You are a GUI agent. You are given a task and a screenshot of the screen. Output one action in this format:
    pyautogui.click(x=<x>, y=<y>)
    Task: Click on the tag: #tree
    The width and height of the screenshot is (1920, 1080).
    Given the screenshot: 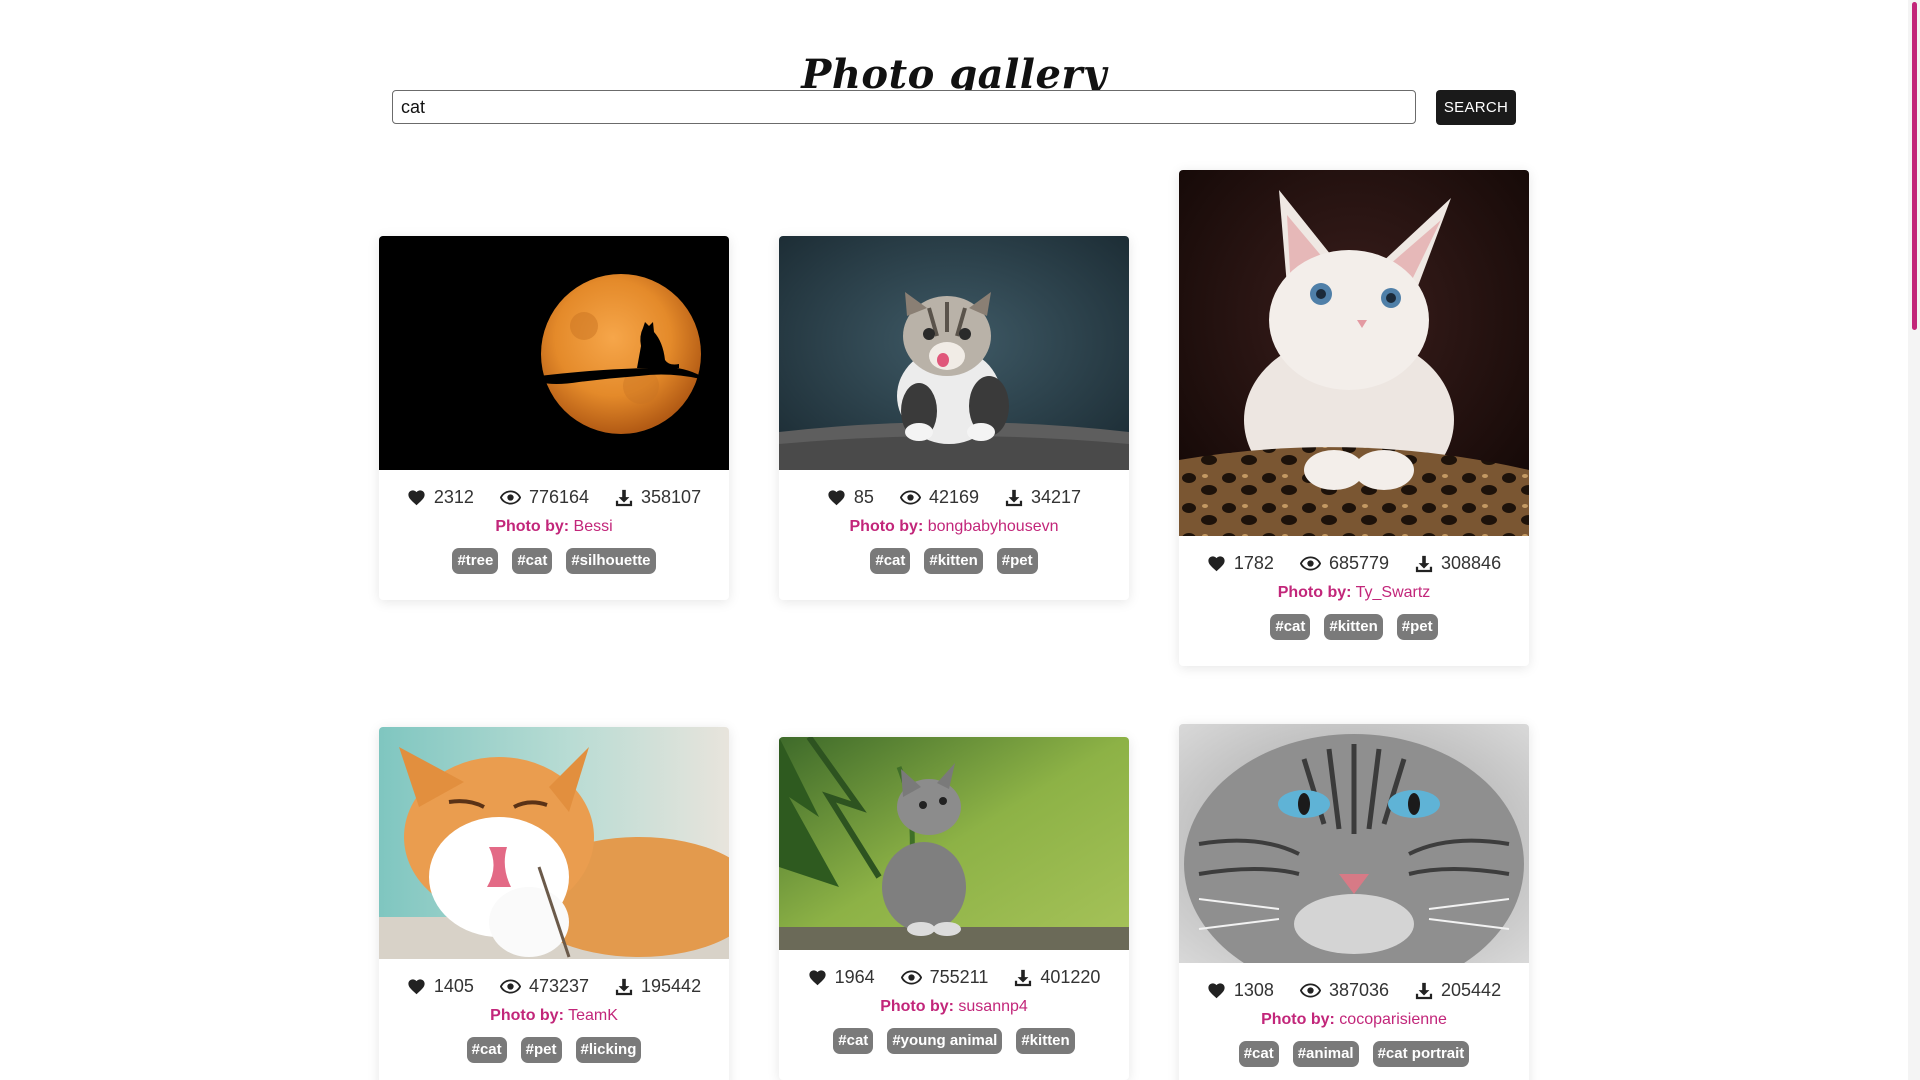 What is the action you would take?
    pyautogui.click(x=475, y=561)
    